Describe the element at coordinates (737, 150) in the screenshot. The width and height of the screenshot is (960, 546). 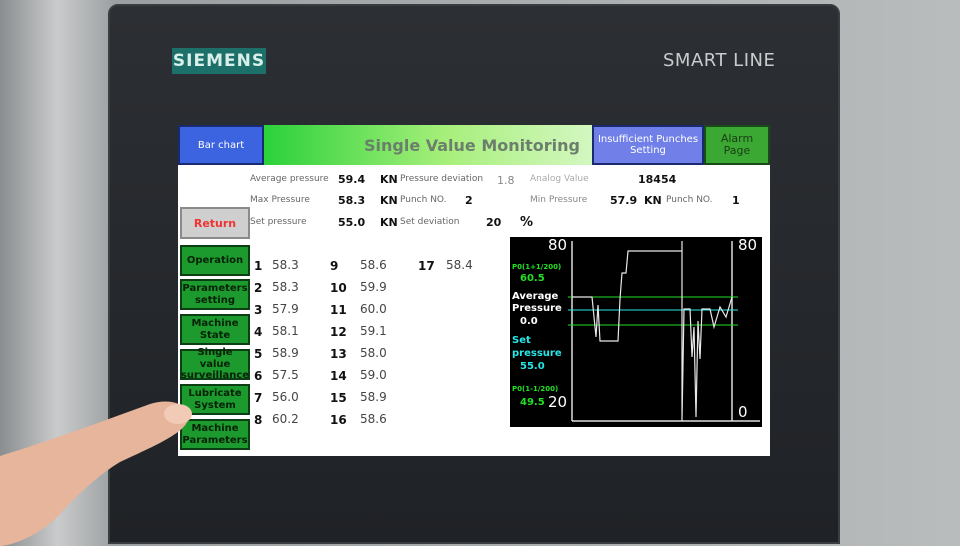
I see `alarm-label-line2: Page` at that location.